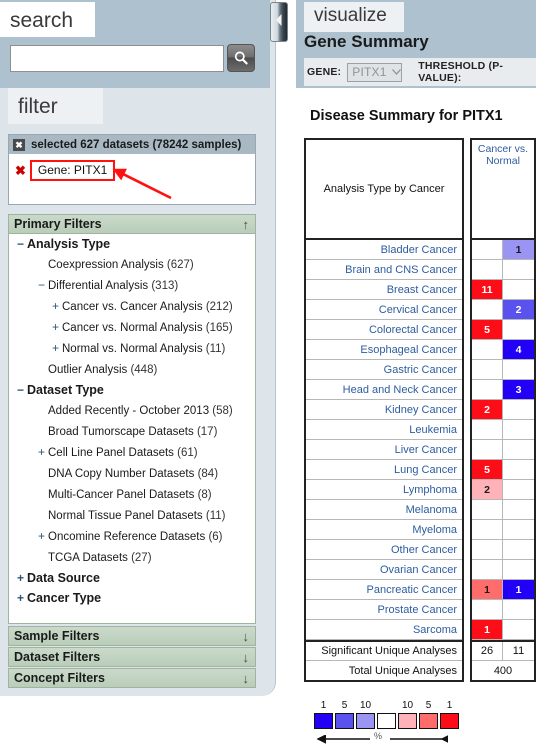 This screenshot has height=749, width=536. I want to click on filter-node-label: Added Recently - October 2013, so click(128, 411).